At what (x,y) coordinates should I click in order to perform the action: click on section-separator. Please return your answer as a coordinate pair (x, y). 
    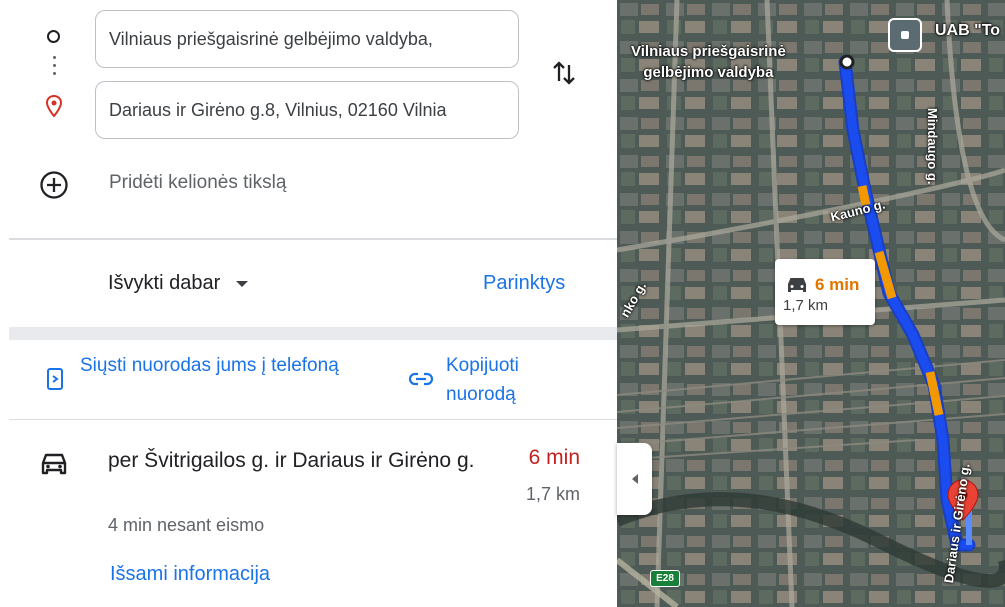
    Looking at the image, I should click on (313, 333).